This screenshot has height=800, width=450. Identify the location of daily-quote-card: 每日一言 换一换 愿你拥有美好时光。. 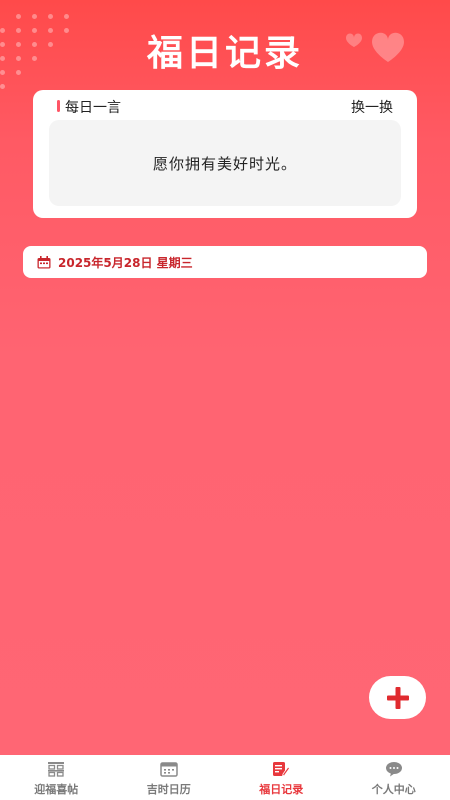
(225, 154).